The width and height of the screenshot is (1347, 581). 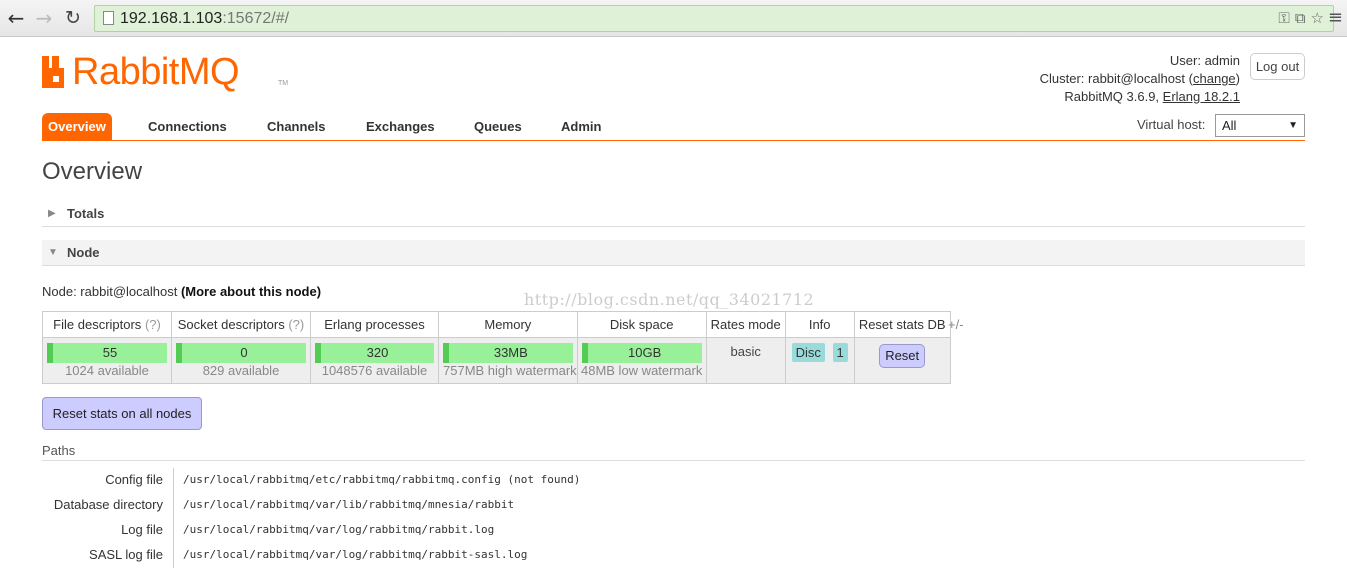 I want to click on col-reset-stats-db: Reset stats DB, so click(x=902, y=324).